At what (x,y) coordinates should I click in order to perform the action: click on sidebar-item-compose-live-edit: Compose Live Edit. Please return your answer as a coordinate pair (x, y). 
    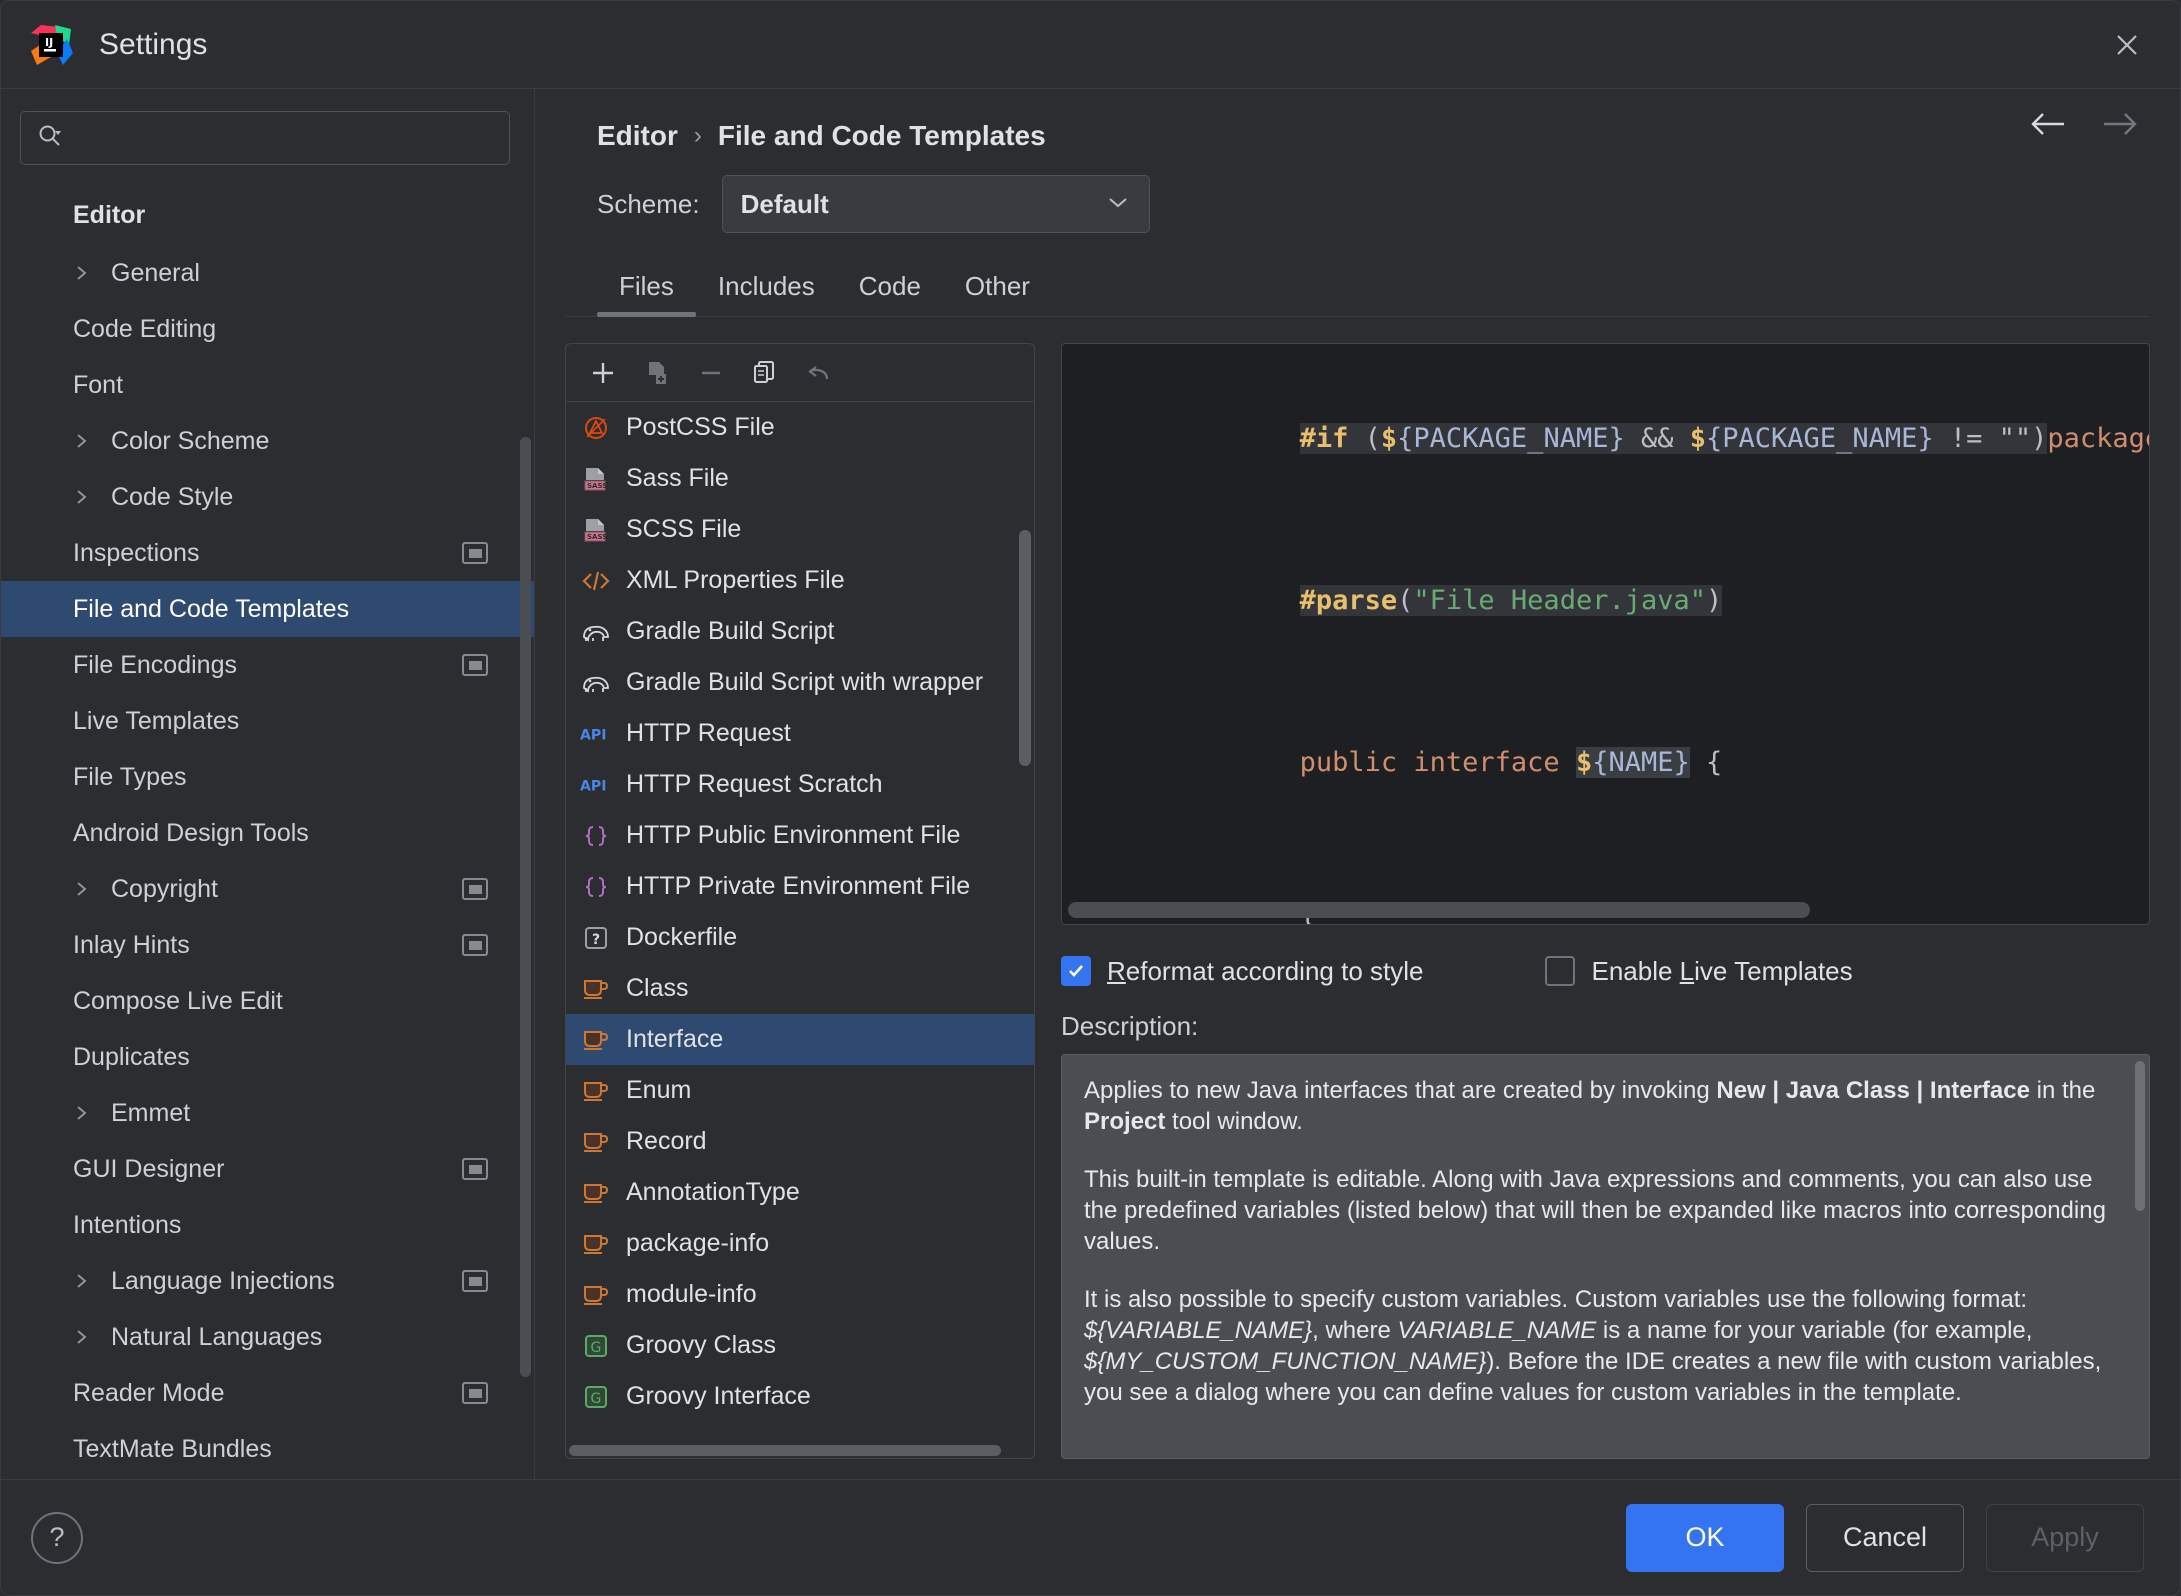
    Looking at the image, I should click on (267, 1001).